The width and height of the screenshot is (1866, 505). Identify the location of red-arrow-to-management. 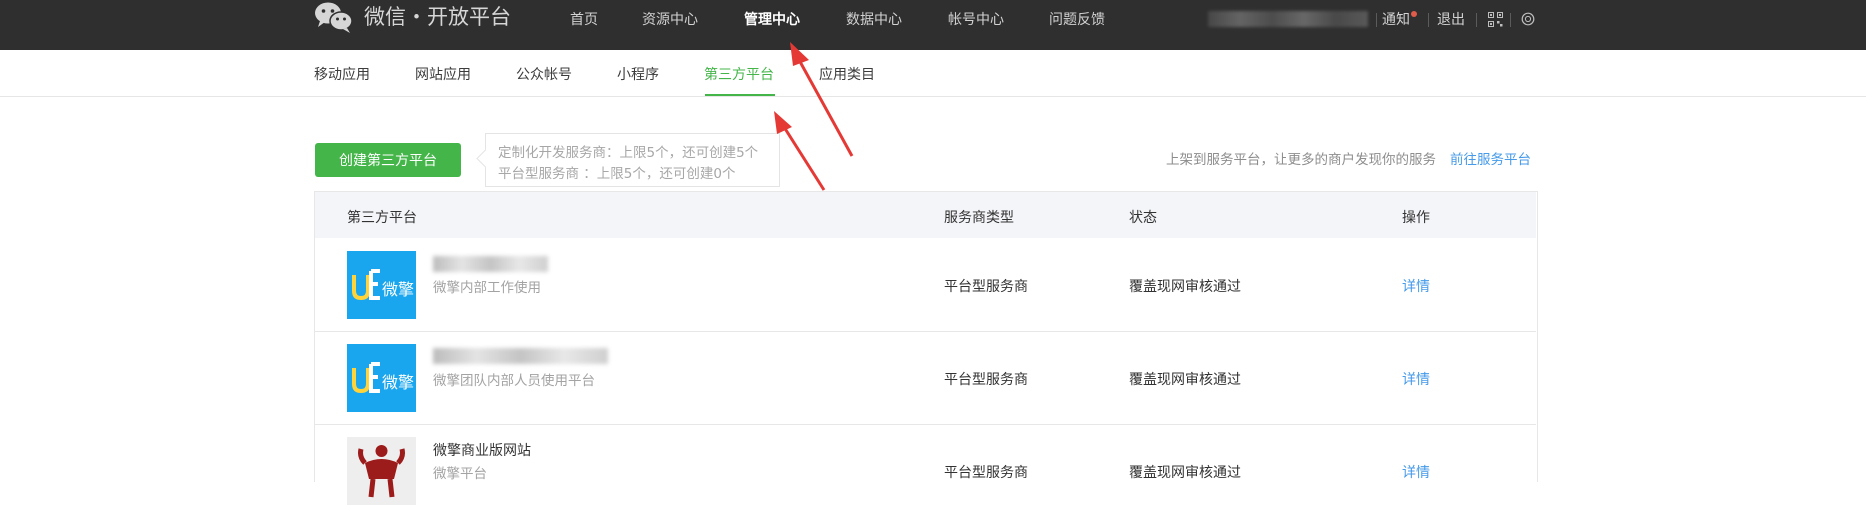
(822, 99).